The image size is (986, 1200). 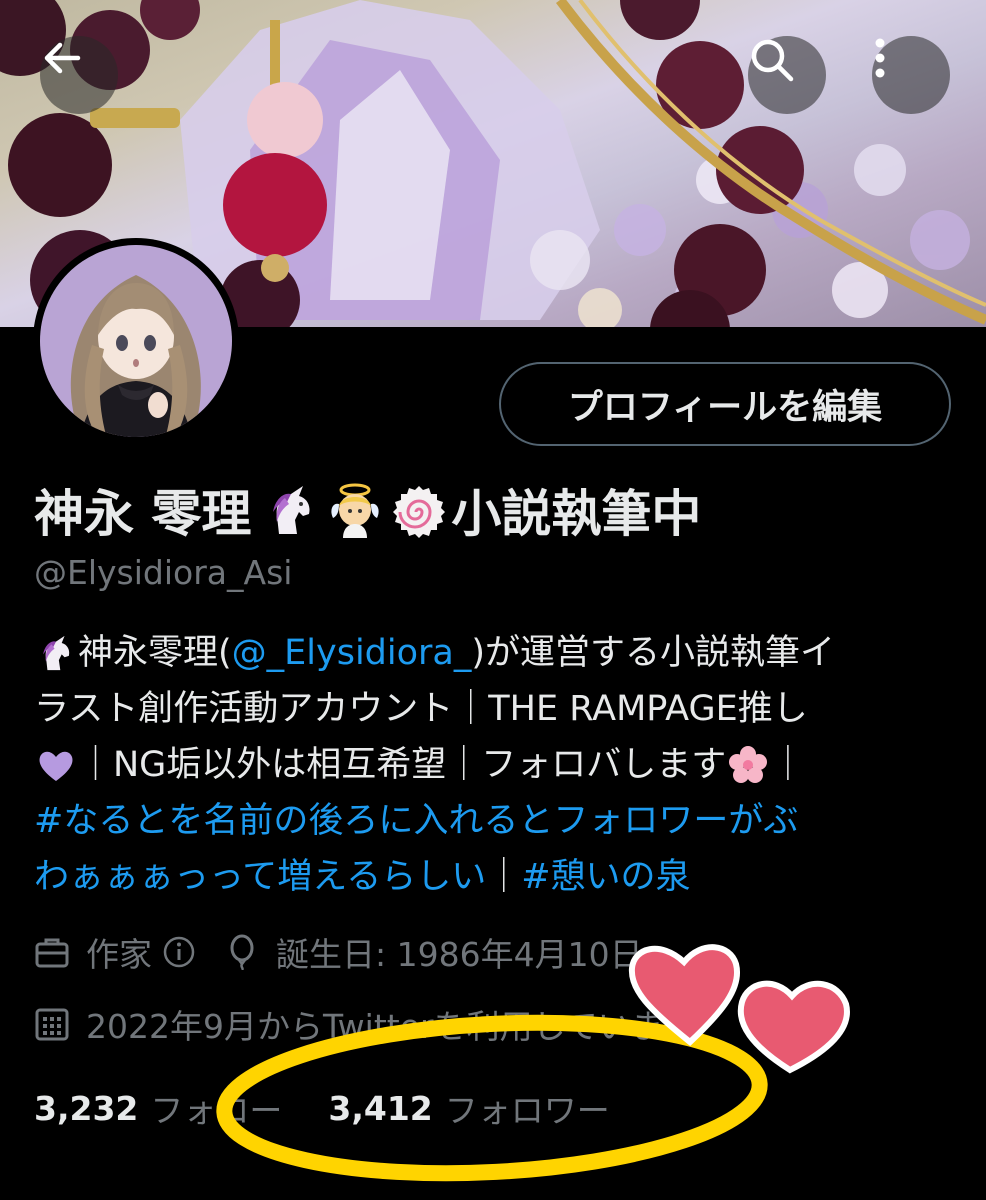 I want to click on back-button, so click(x=79, y=75).